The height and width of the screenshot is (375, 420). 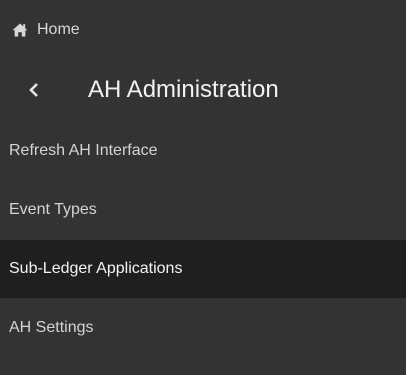 I want to click on nav-item-refresh-ah-interface: Refresh AH Interface, so click(x=203, y=151).